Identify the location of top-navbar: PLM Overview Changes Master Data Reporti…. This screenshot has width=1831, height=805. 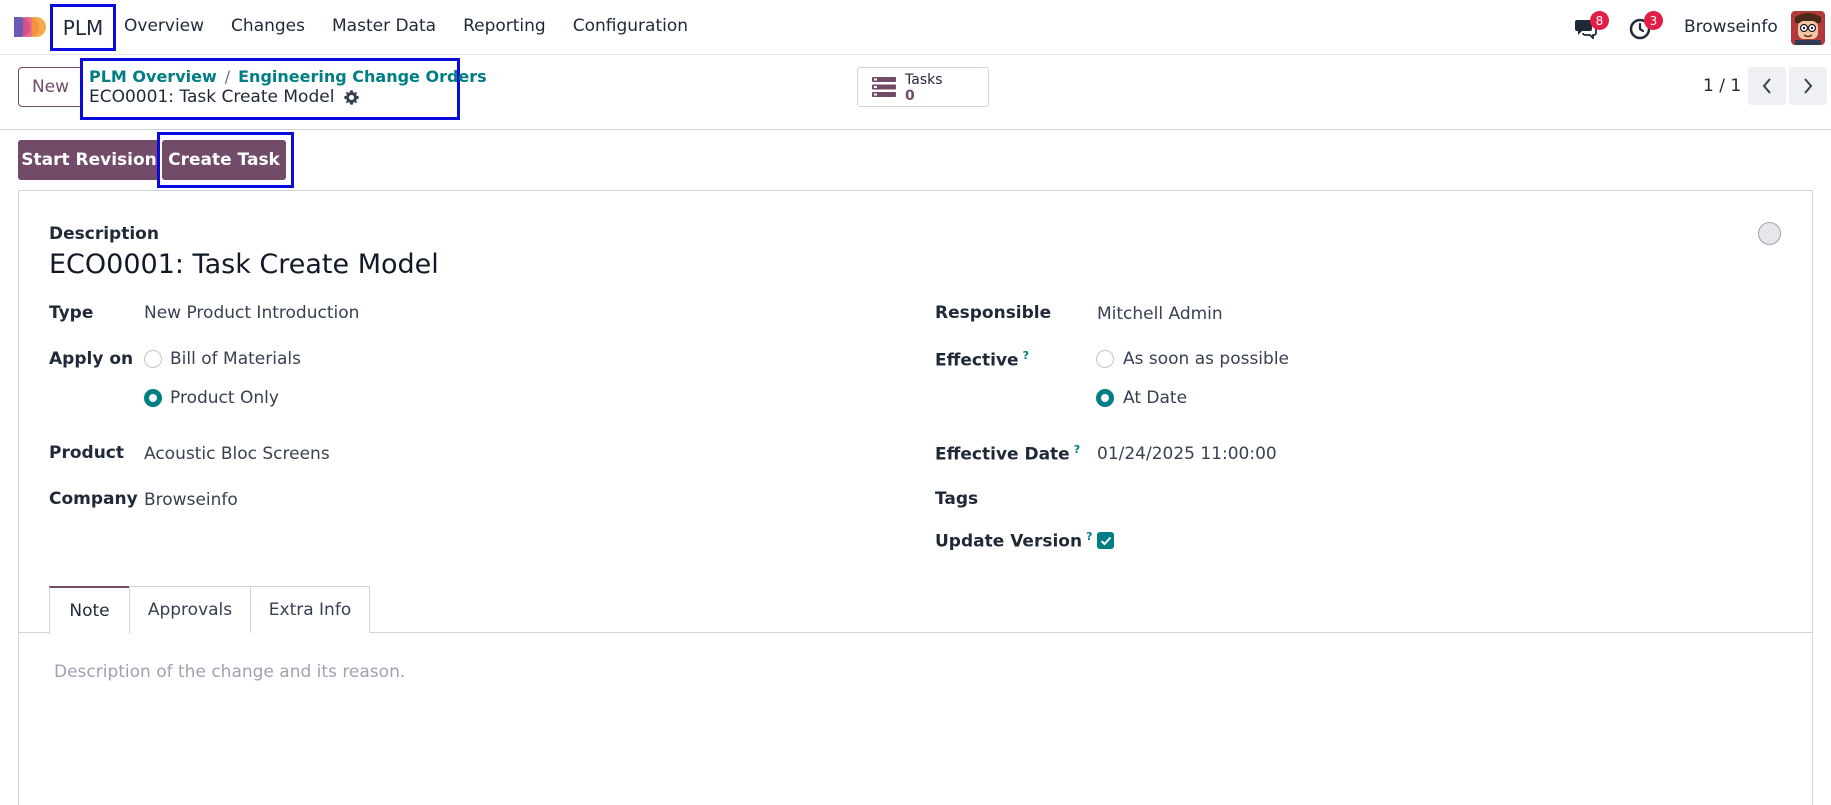
(915, 27).